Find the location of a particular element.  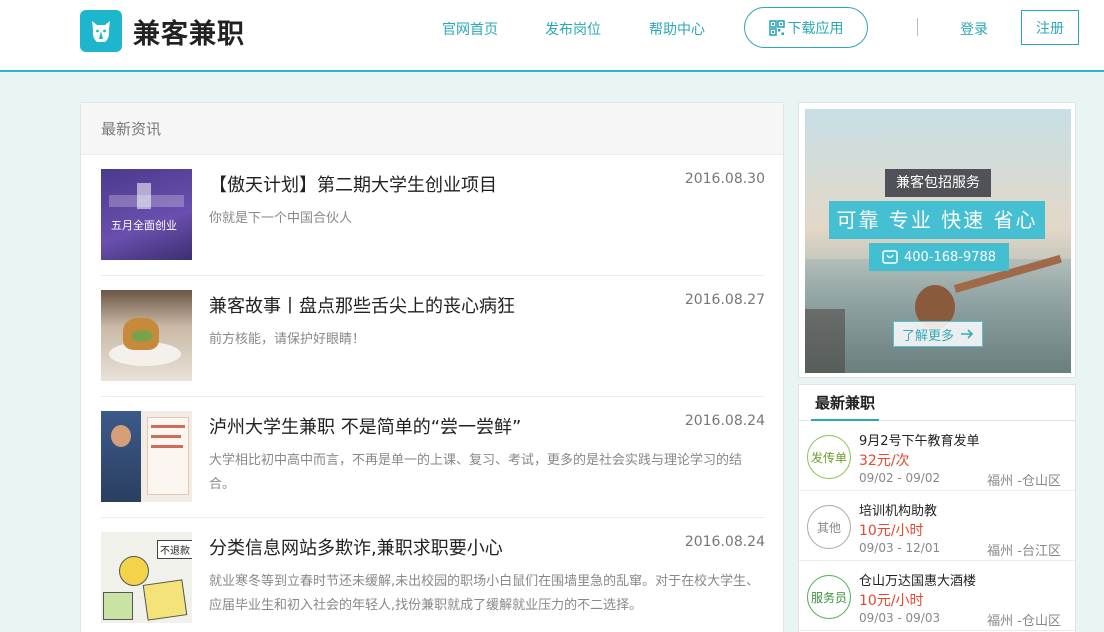

news-date: 2016.08.30 is located at coordinates (724, 179).